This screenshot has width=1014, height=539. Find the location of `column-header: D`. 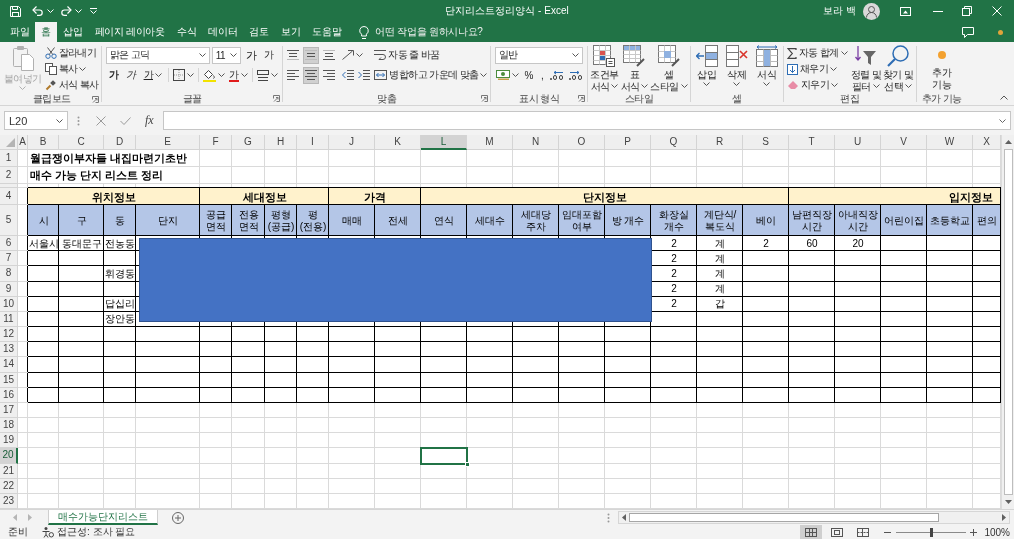

column-header: D is located at coordinates (120, 142).